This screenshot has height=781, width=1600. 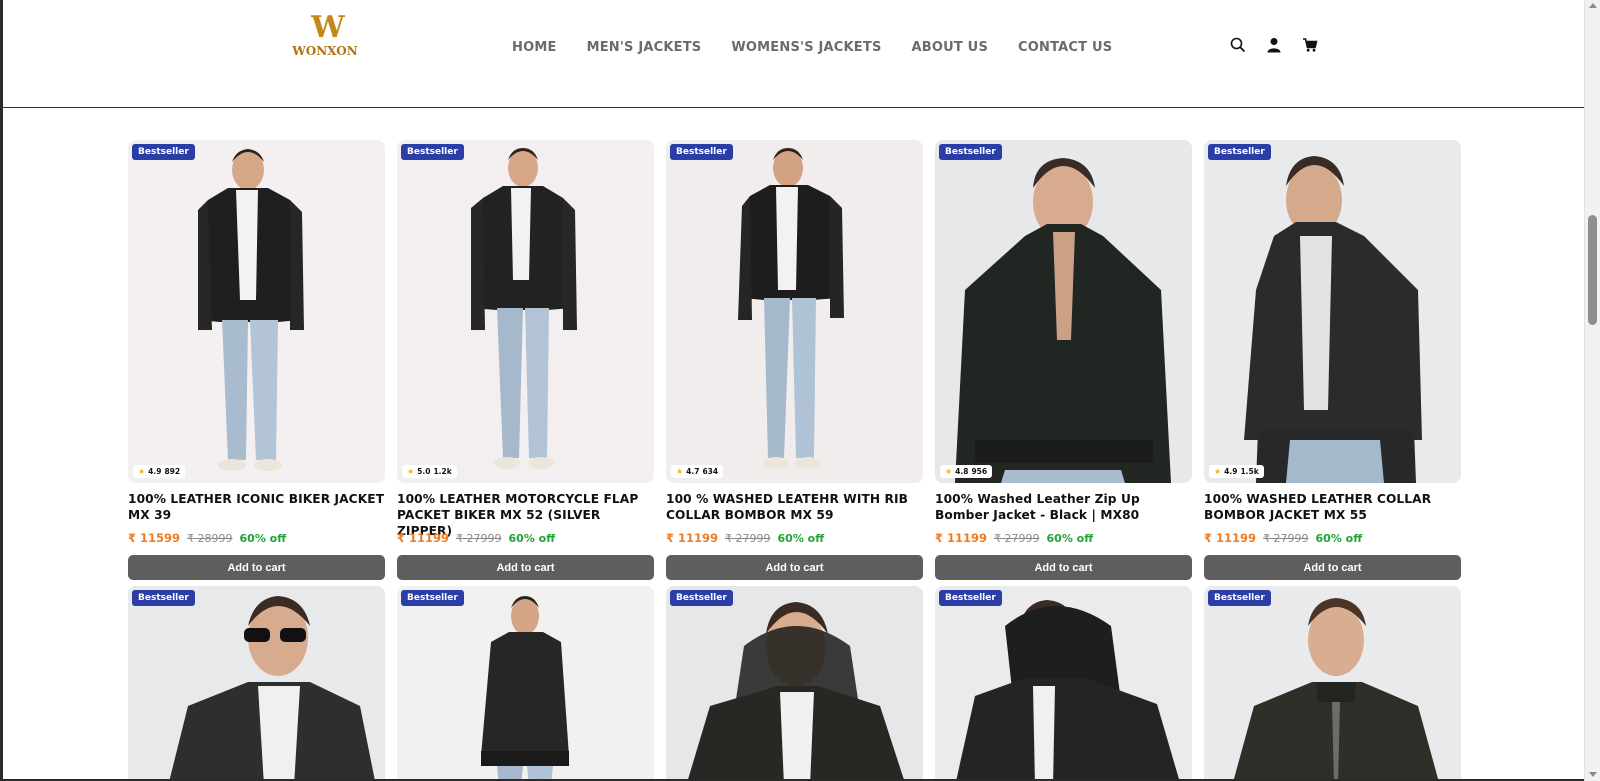 I want to click on review-count: 634, so click(x=710, y=471).